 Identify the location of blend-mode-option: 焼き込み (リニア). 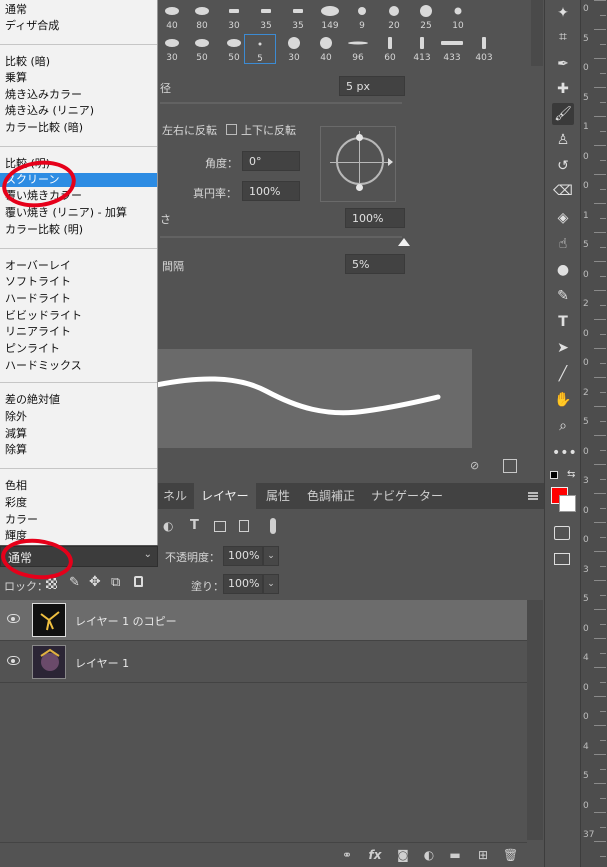
(49, 111).